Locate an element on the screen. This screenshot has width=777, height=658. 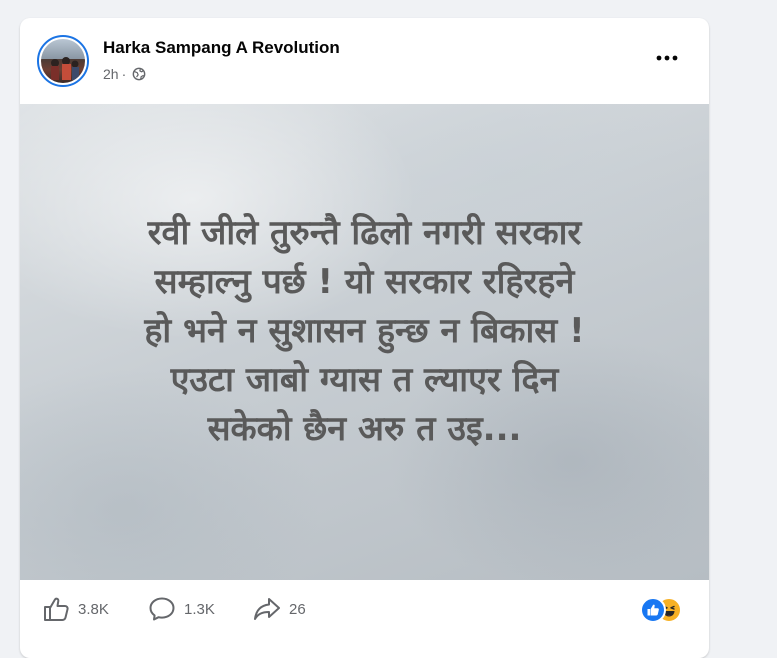
image-text-line: एउटा जाबो ग्यास त ल्याएर दिन is located at coordinates (364, 380).